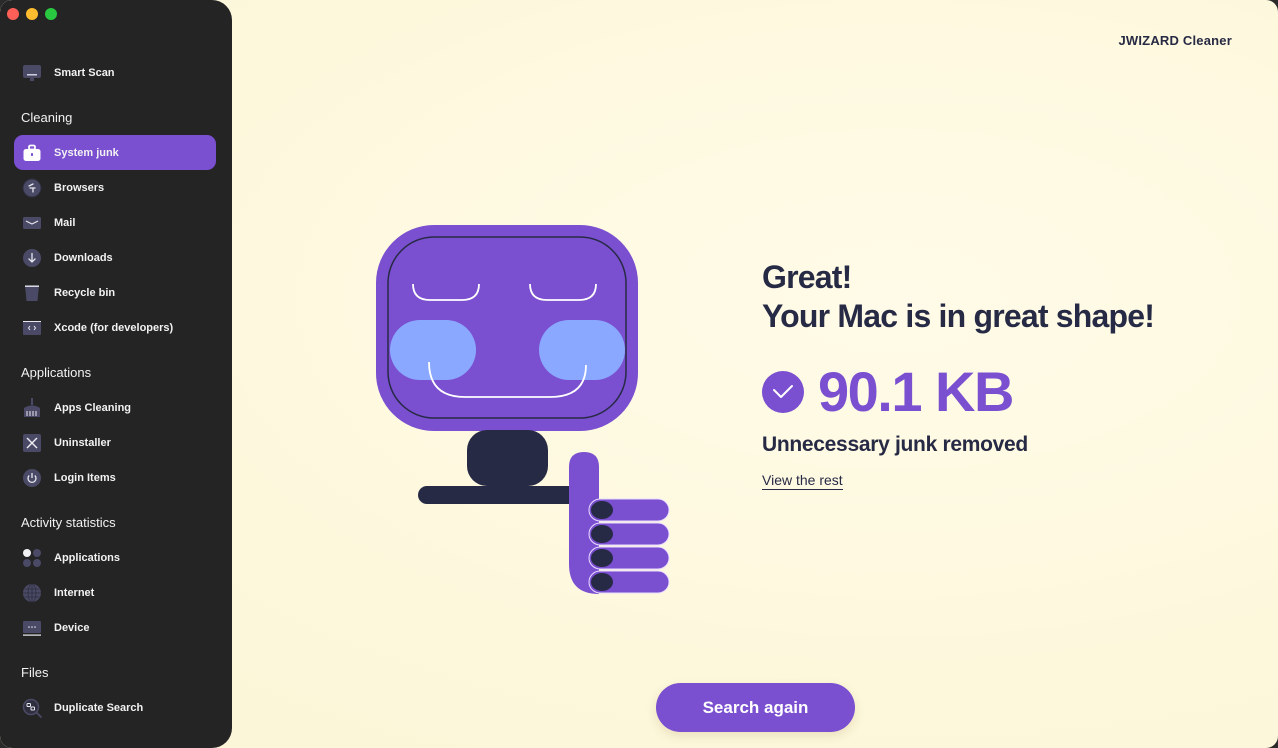  I want to click on sidebar-item-uninstaller: Uninstaller, so click(115, 442).